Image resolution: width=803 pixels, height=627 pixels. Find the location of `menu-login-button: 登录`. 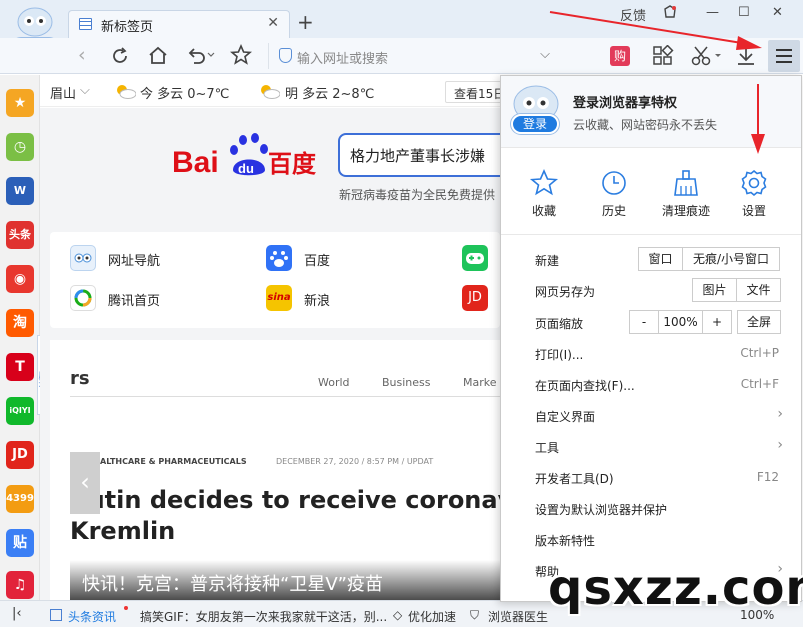

menu-login-button: 登录 is located at coordinates (535, 124).